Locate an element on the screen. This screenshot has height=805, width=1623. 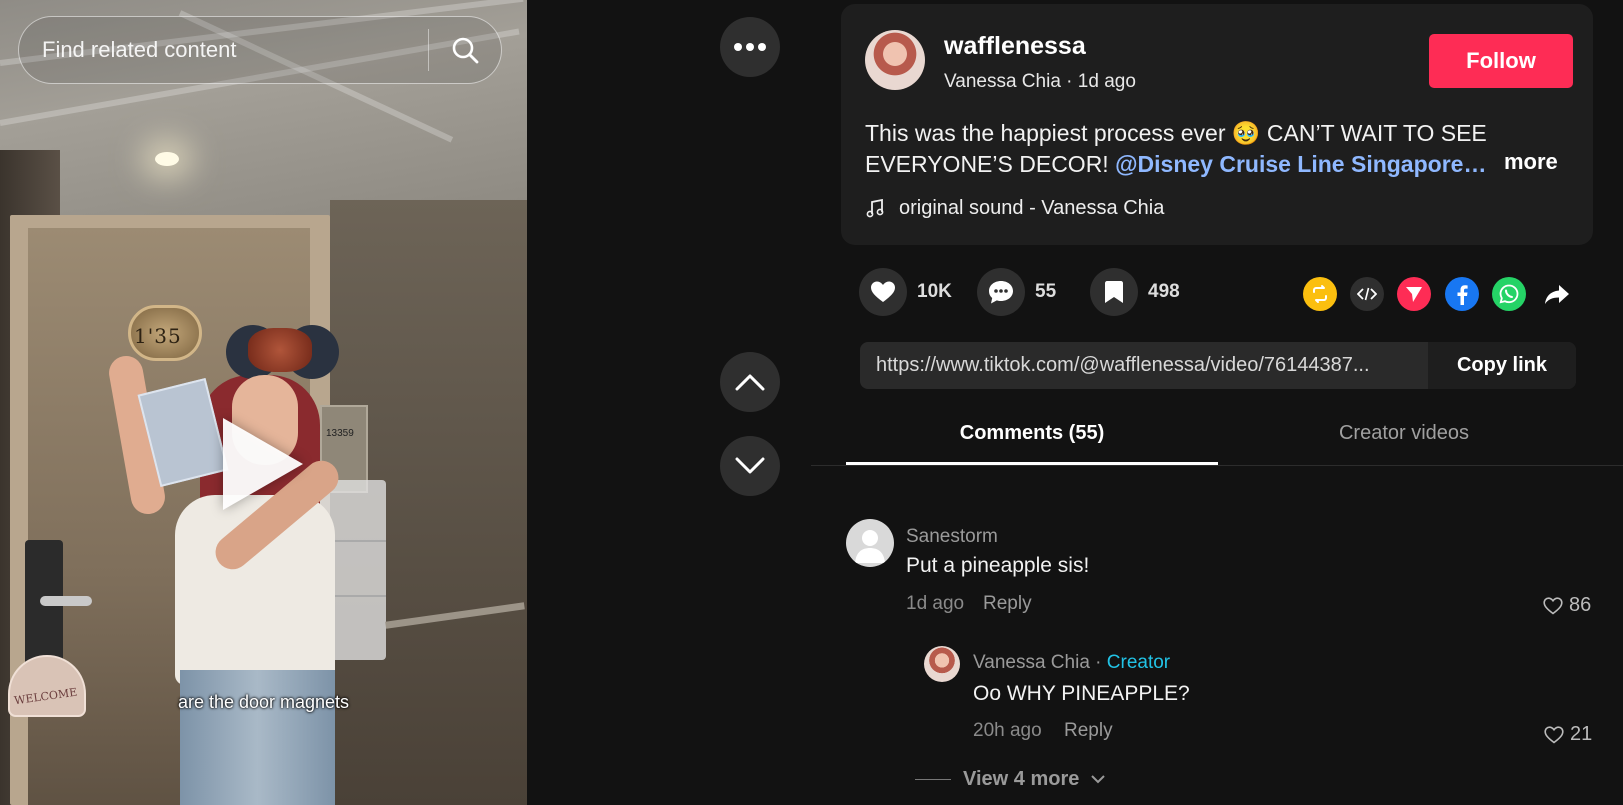
comment-count: 55 is located at coordinates (1046, 291).